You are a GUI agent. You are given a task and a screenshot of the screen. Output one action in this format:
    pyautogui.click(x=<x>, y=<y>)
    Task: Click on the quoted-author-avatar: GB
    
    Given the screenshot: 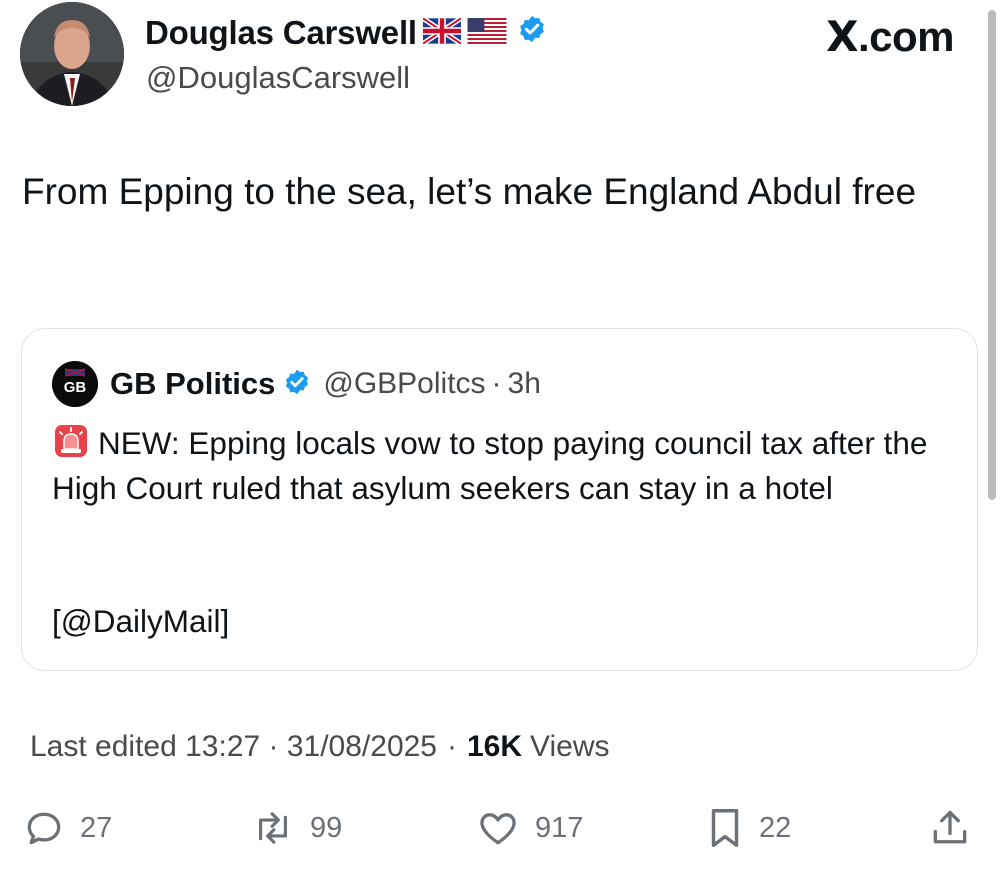 What is the action you would take?
    pyautogui.click(x=75, y=384)
    